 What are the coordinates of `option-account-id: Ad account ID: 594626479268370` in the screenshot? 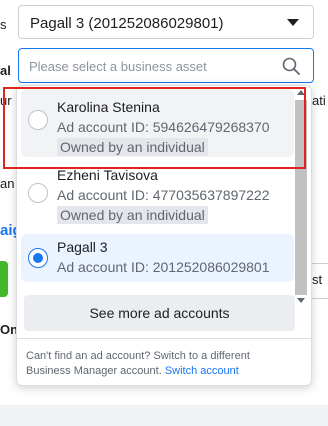 It's located at (163, 127).